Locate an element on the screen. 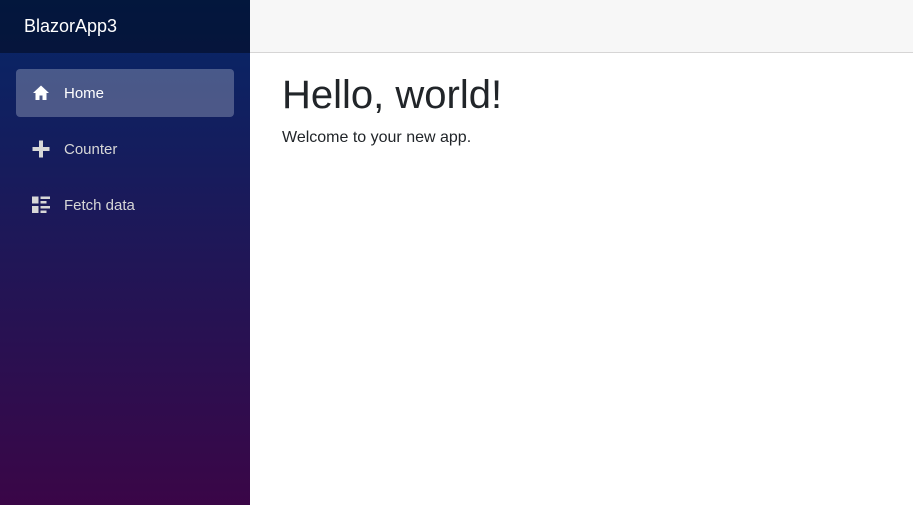  top-row is located at coordinates (581, 26).